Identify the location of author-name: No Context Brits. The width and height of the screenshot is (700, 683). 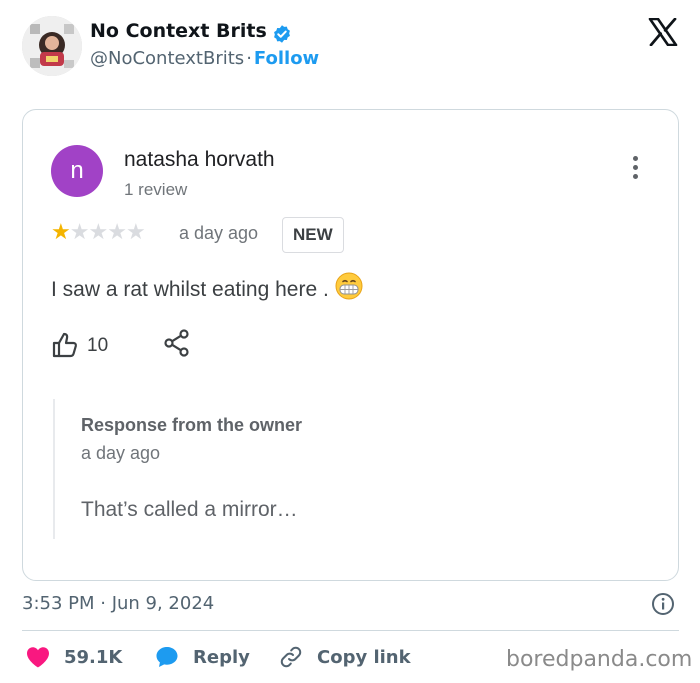
(178, 31).